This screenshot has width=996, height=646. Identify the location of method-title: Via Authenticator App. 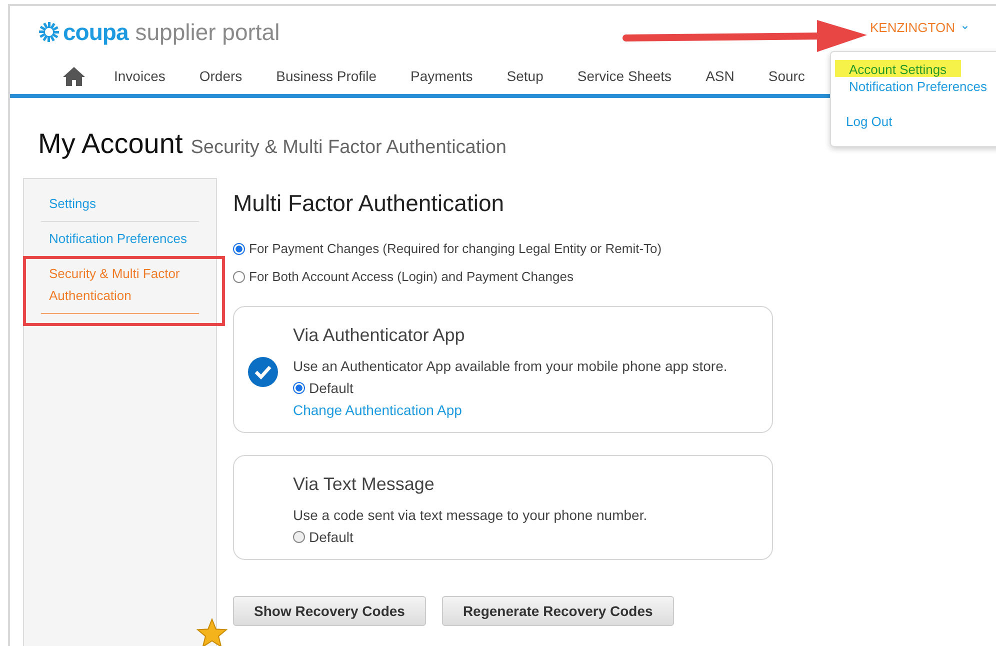
(379, 335).